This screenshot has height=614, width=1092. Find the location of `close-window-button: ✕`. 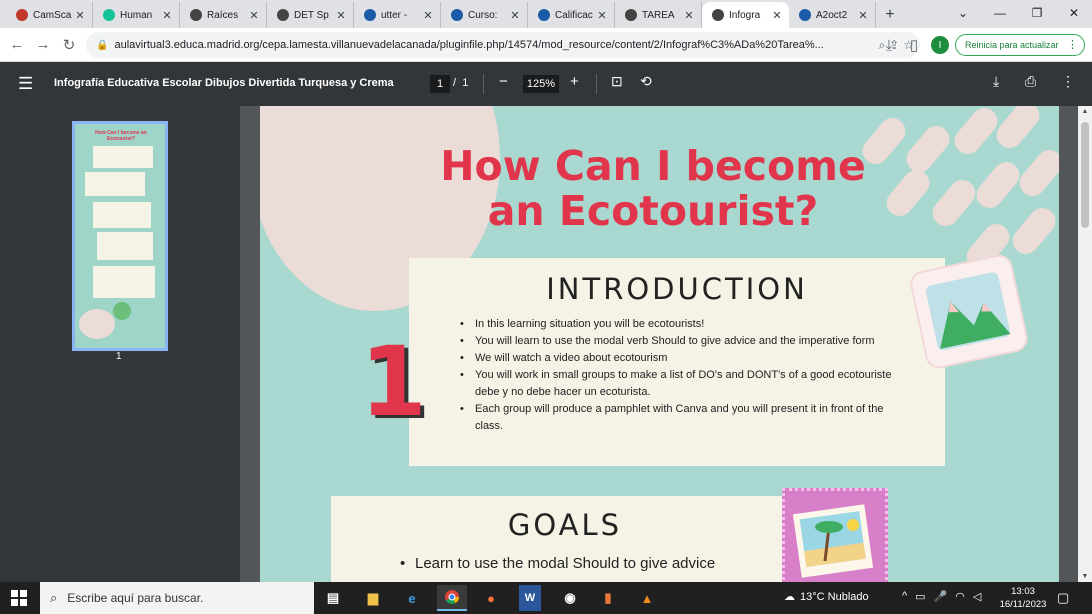

close-window-button: ✕ is located at coordinates (1073, 13).